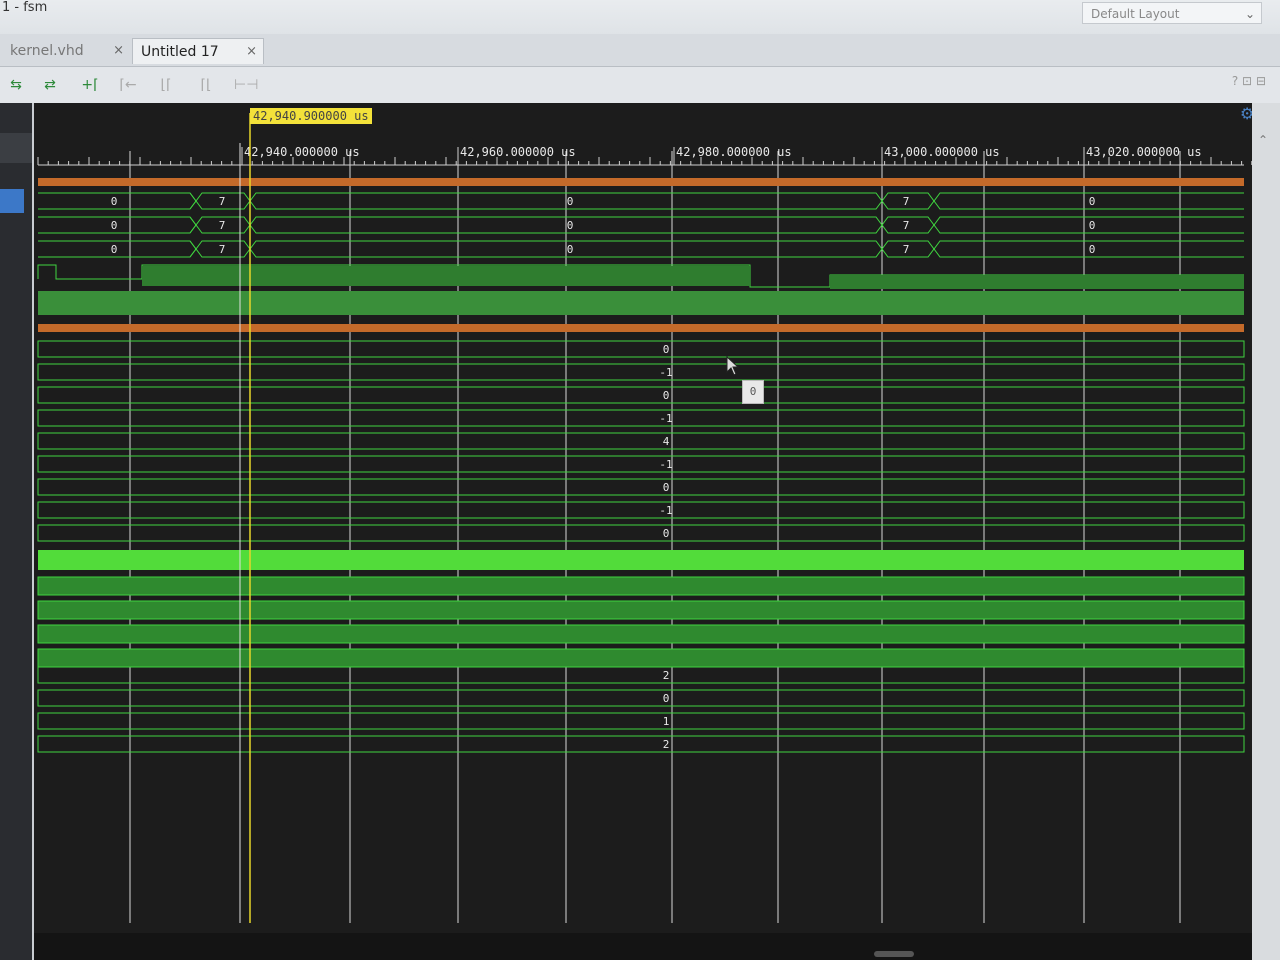 The height and width of the screenshot is (960, 1280). What do you see at coordinates (90, 85) in the screenshot?
I see `add-marker-icon: +⌈` at bounding box center [90, 85].